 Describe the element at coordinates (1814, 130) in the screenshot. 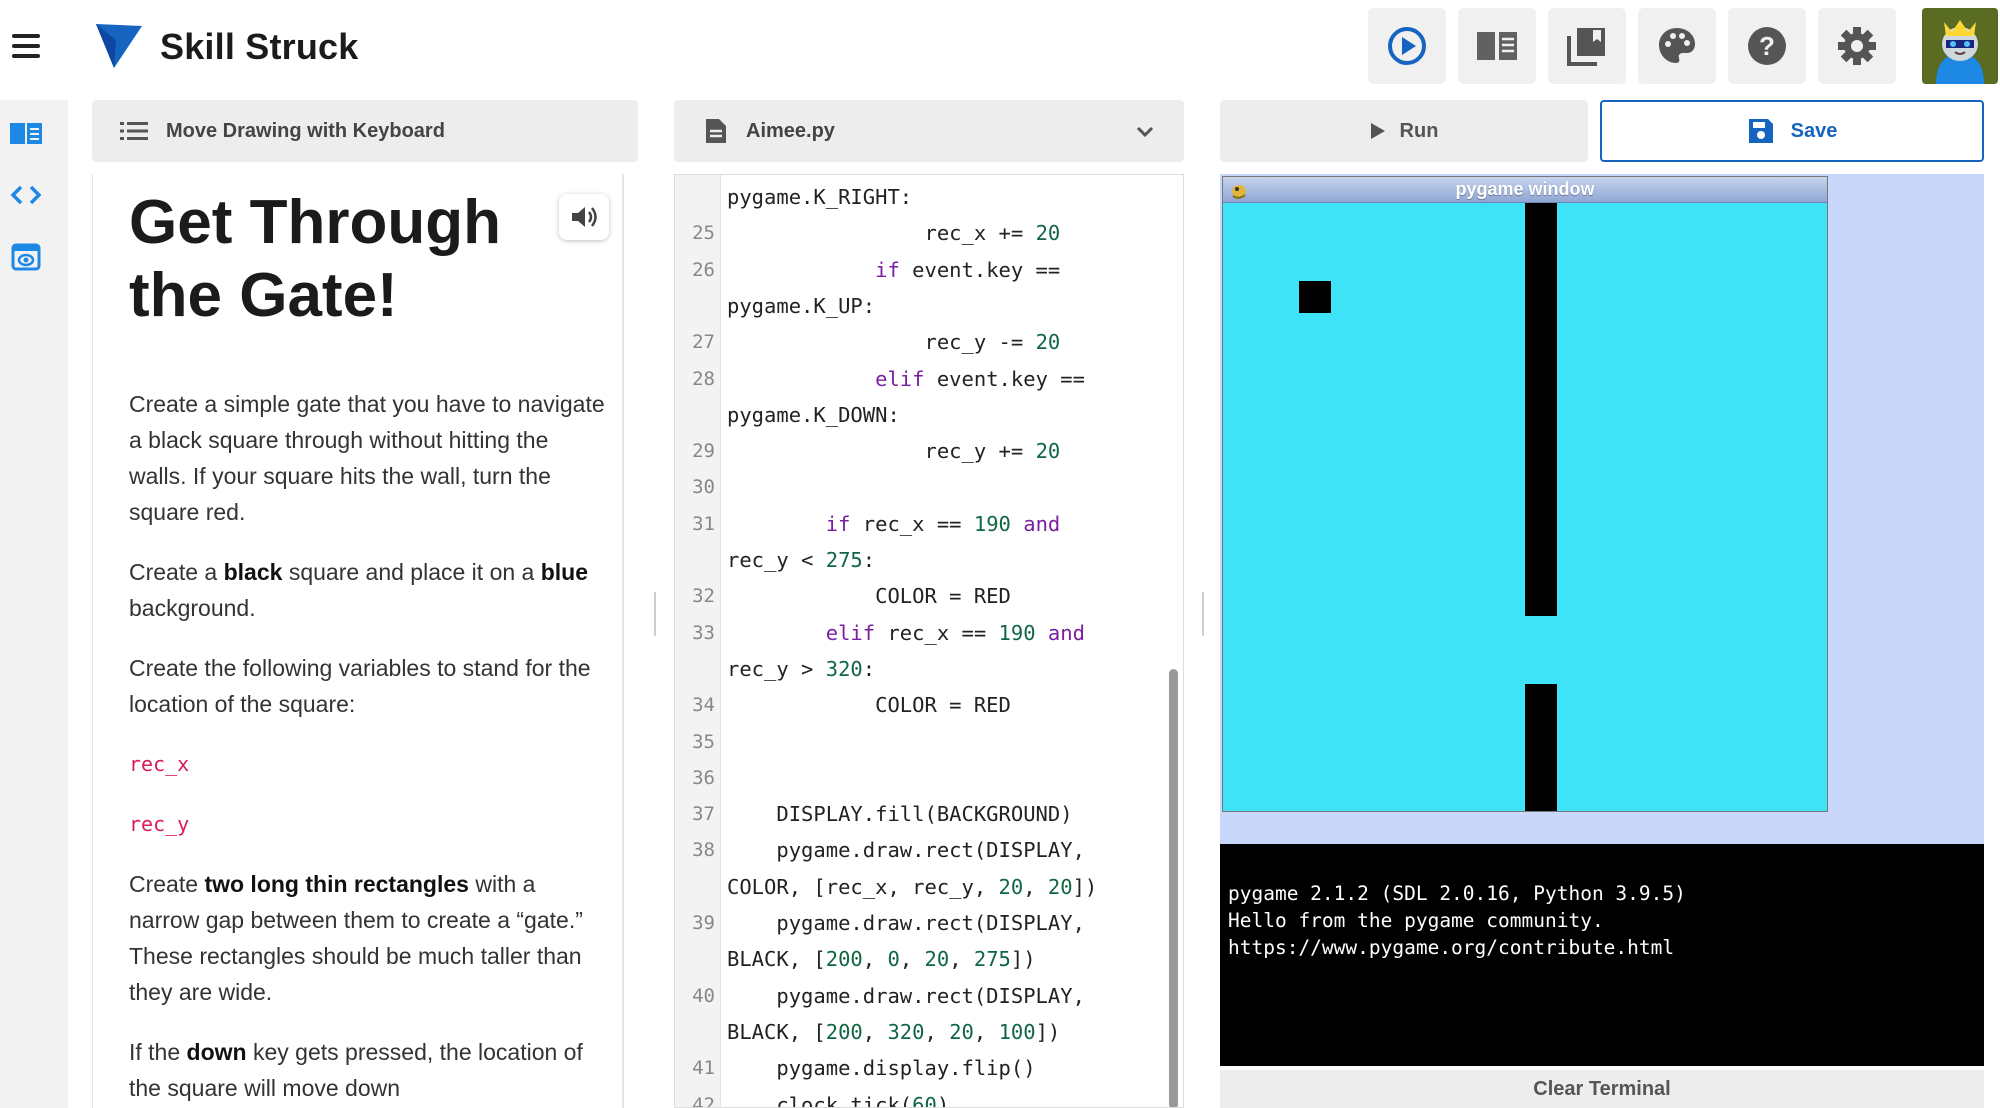

I see `save-label: Save` at that location.